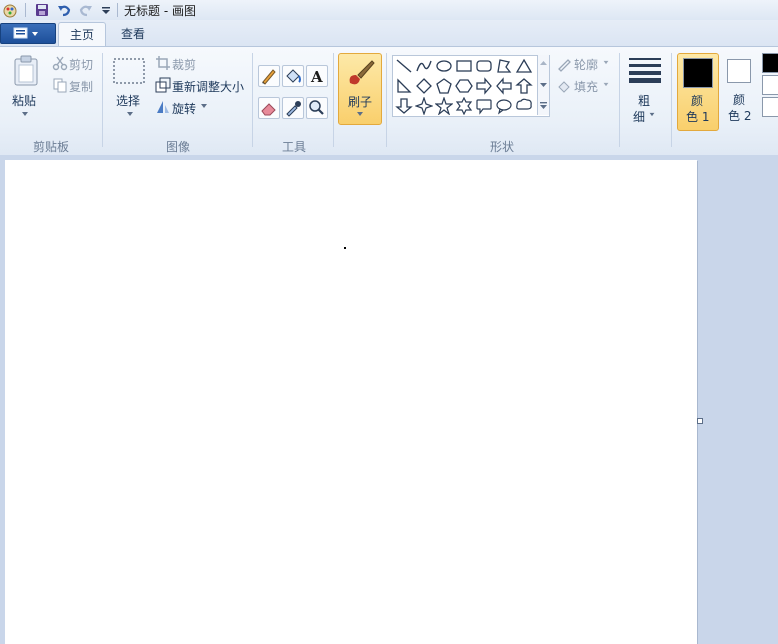 Image resolution: width=778 pixels, height=644 pixels. I want to click on magnifier-icon, so click(316, 107).